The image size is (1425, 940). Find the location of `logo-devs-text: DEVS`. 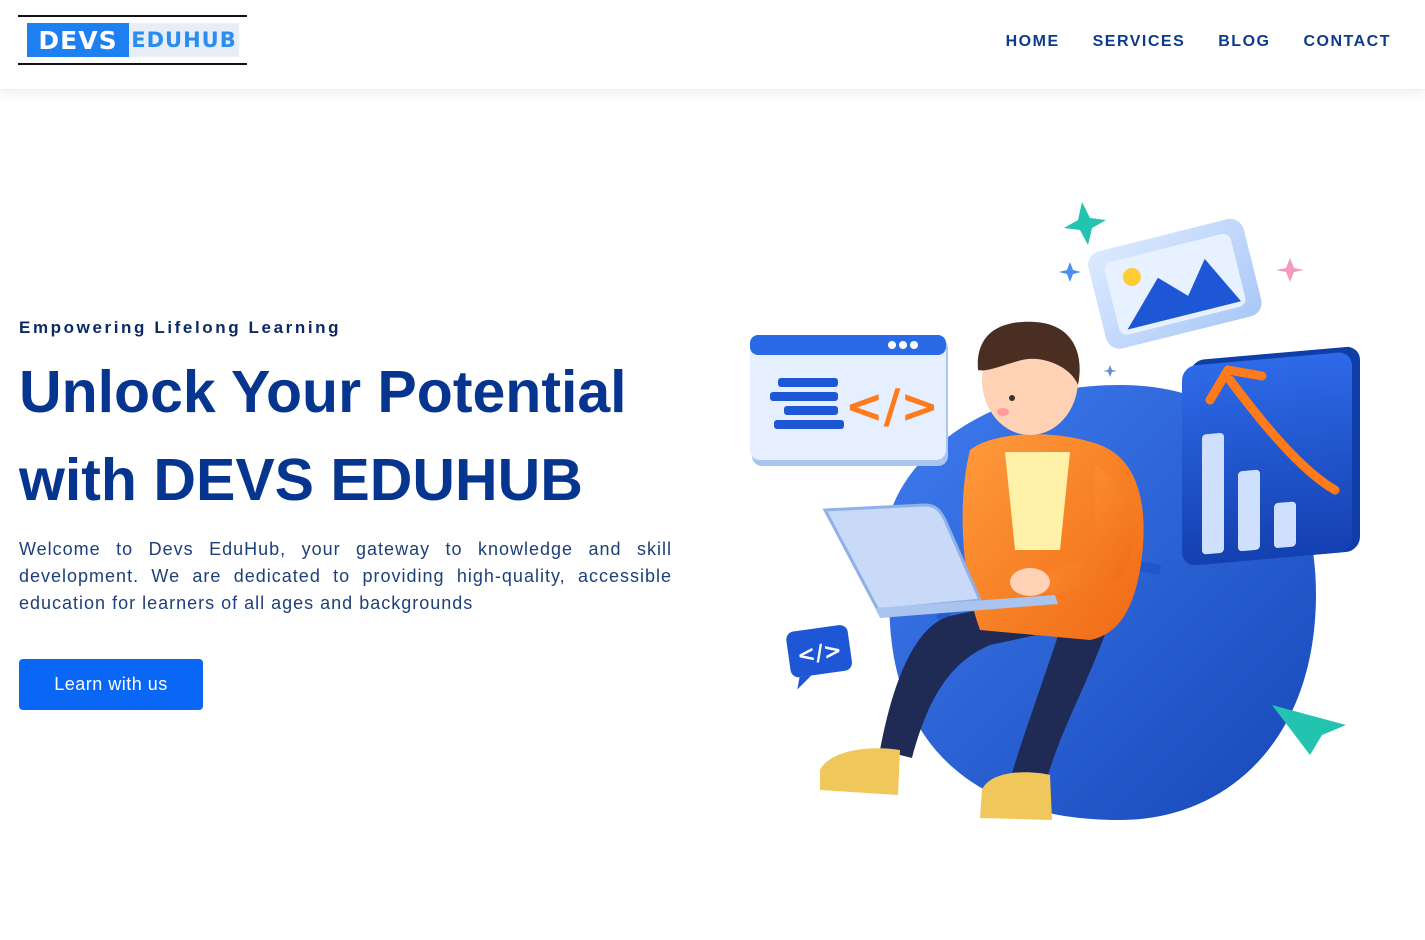

logo-devs-text: DEVS is located at coordinates (78, 40).